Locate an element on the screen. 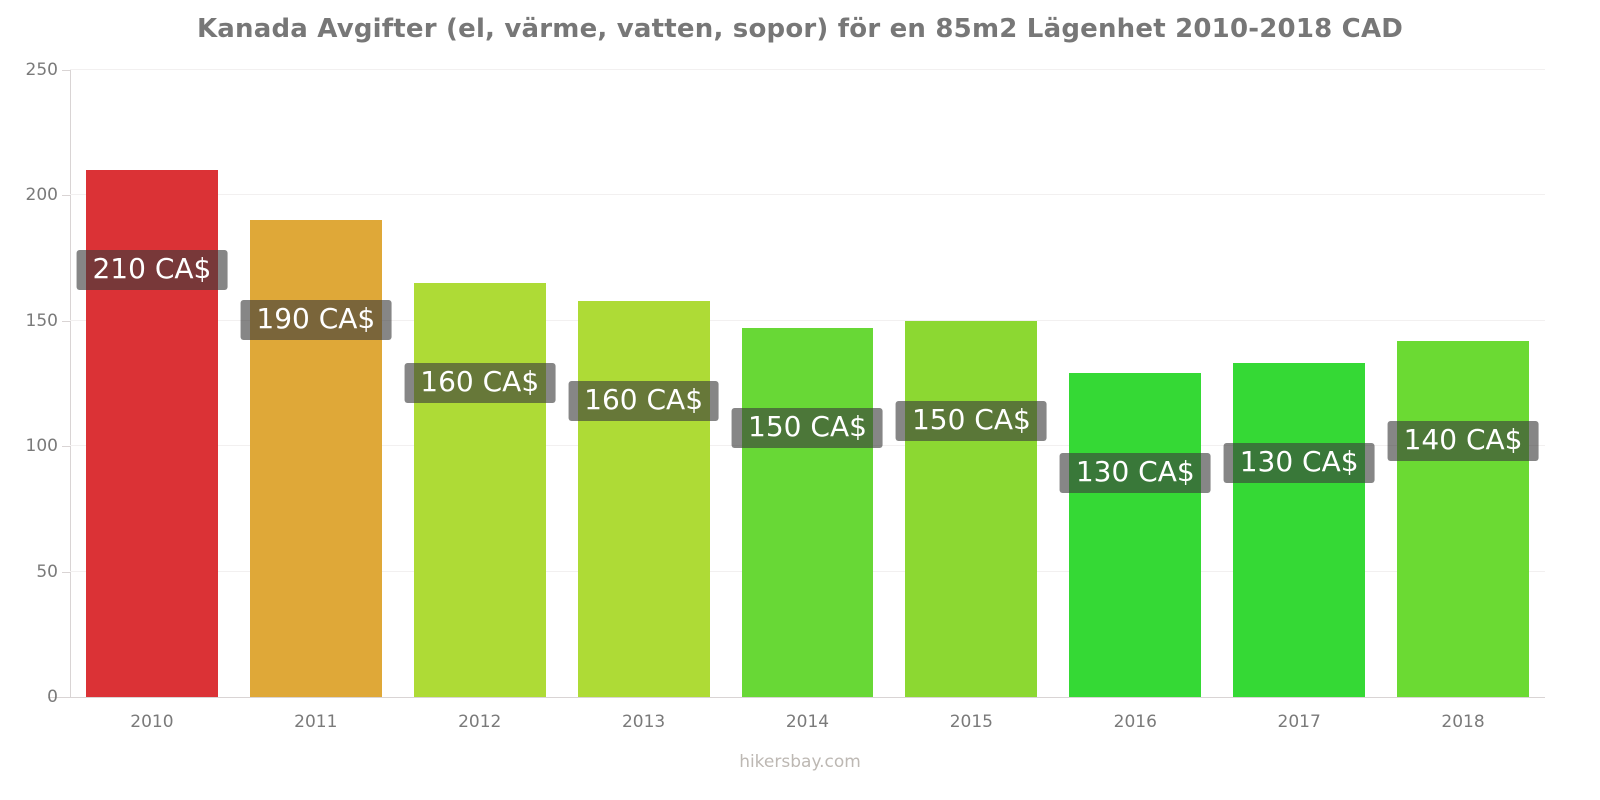 The image size is (1600, 800). bar-group: 140 CA$ is located at coordinates (1463, 383).